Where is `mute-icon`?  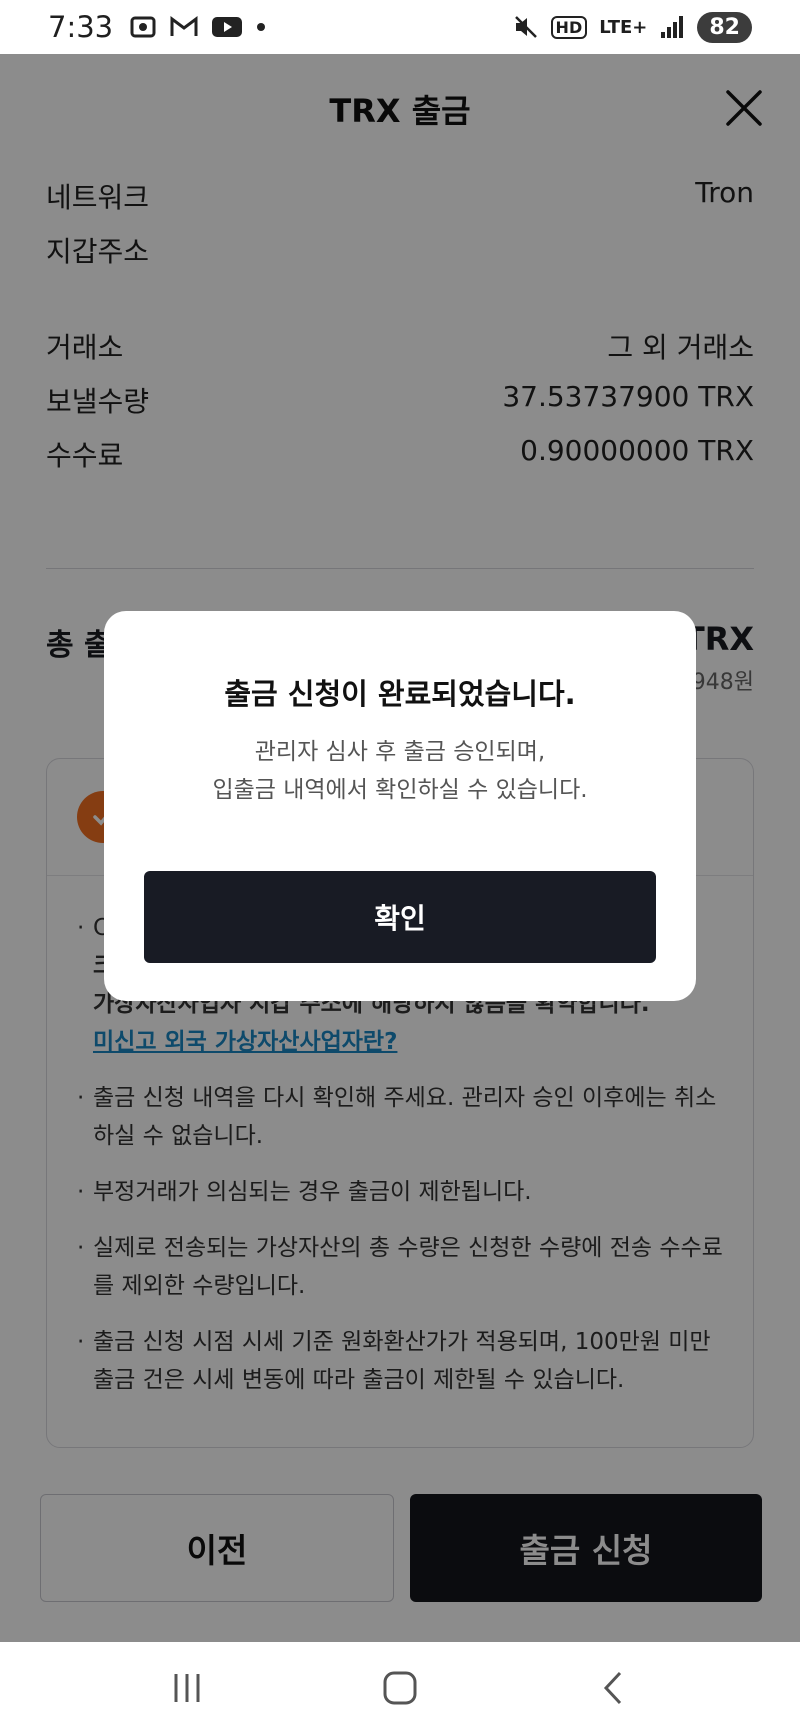
mute-icon is located at coordinates (525, 27).